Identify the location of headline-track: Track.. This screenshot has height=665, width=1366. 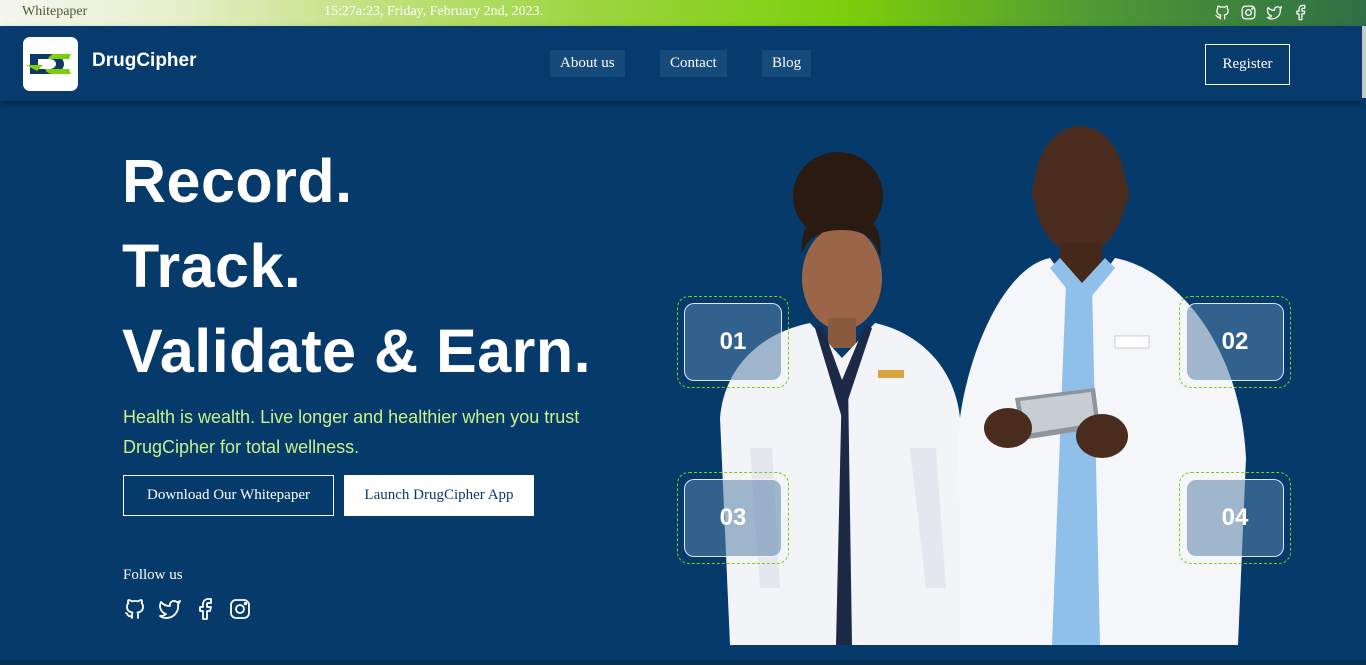
(212, 266).